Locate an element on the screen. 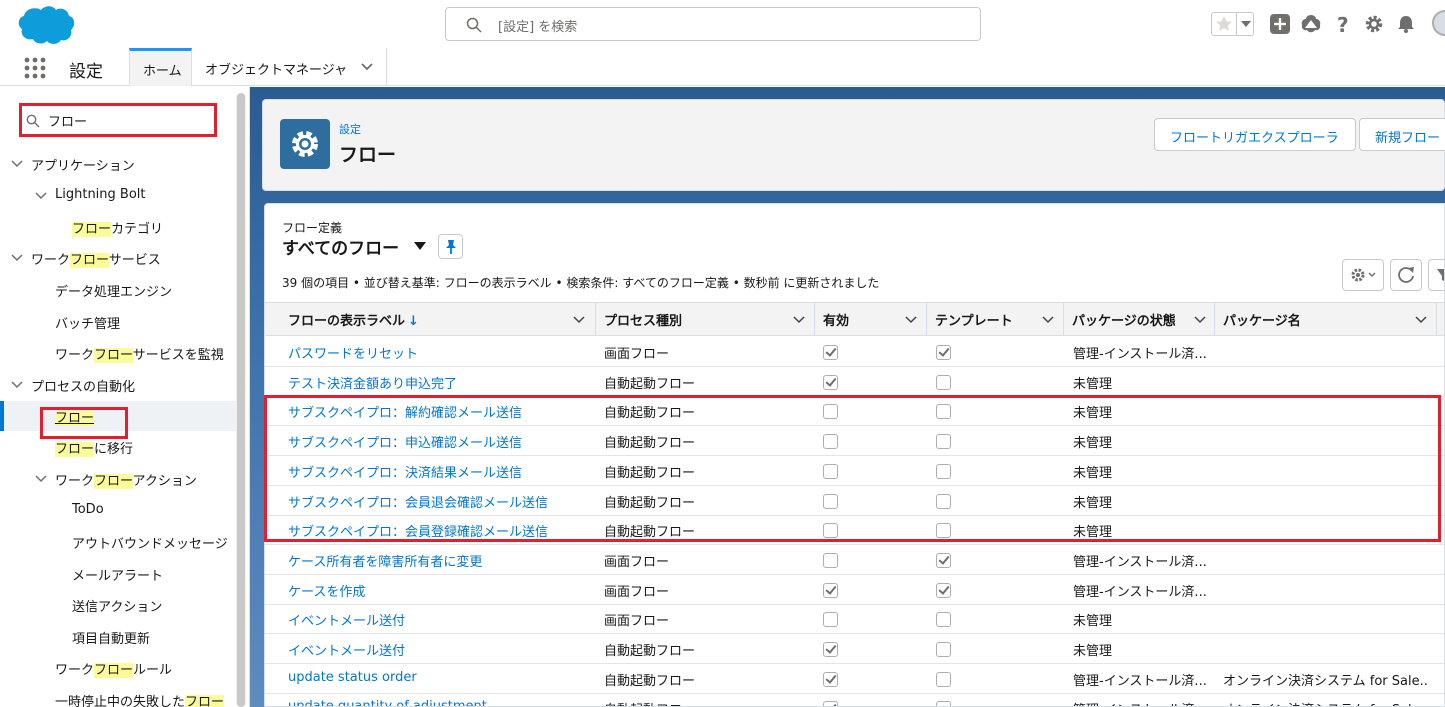 The image size is (1445, 707). help-icon: ? is located at coordinates (1343, 24).